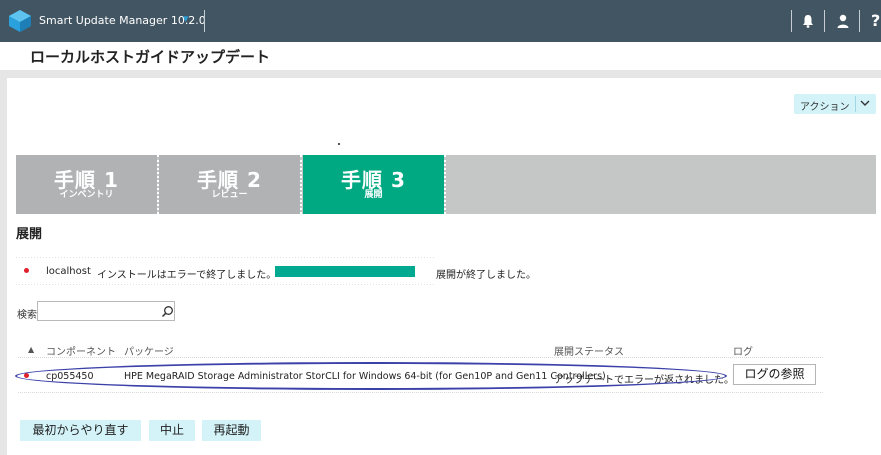  I want to click on view-log-button: ログの参照, so click(774, 374).